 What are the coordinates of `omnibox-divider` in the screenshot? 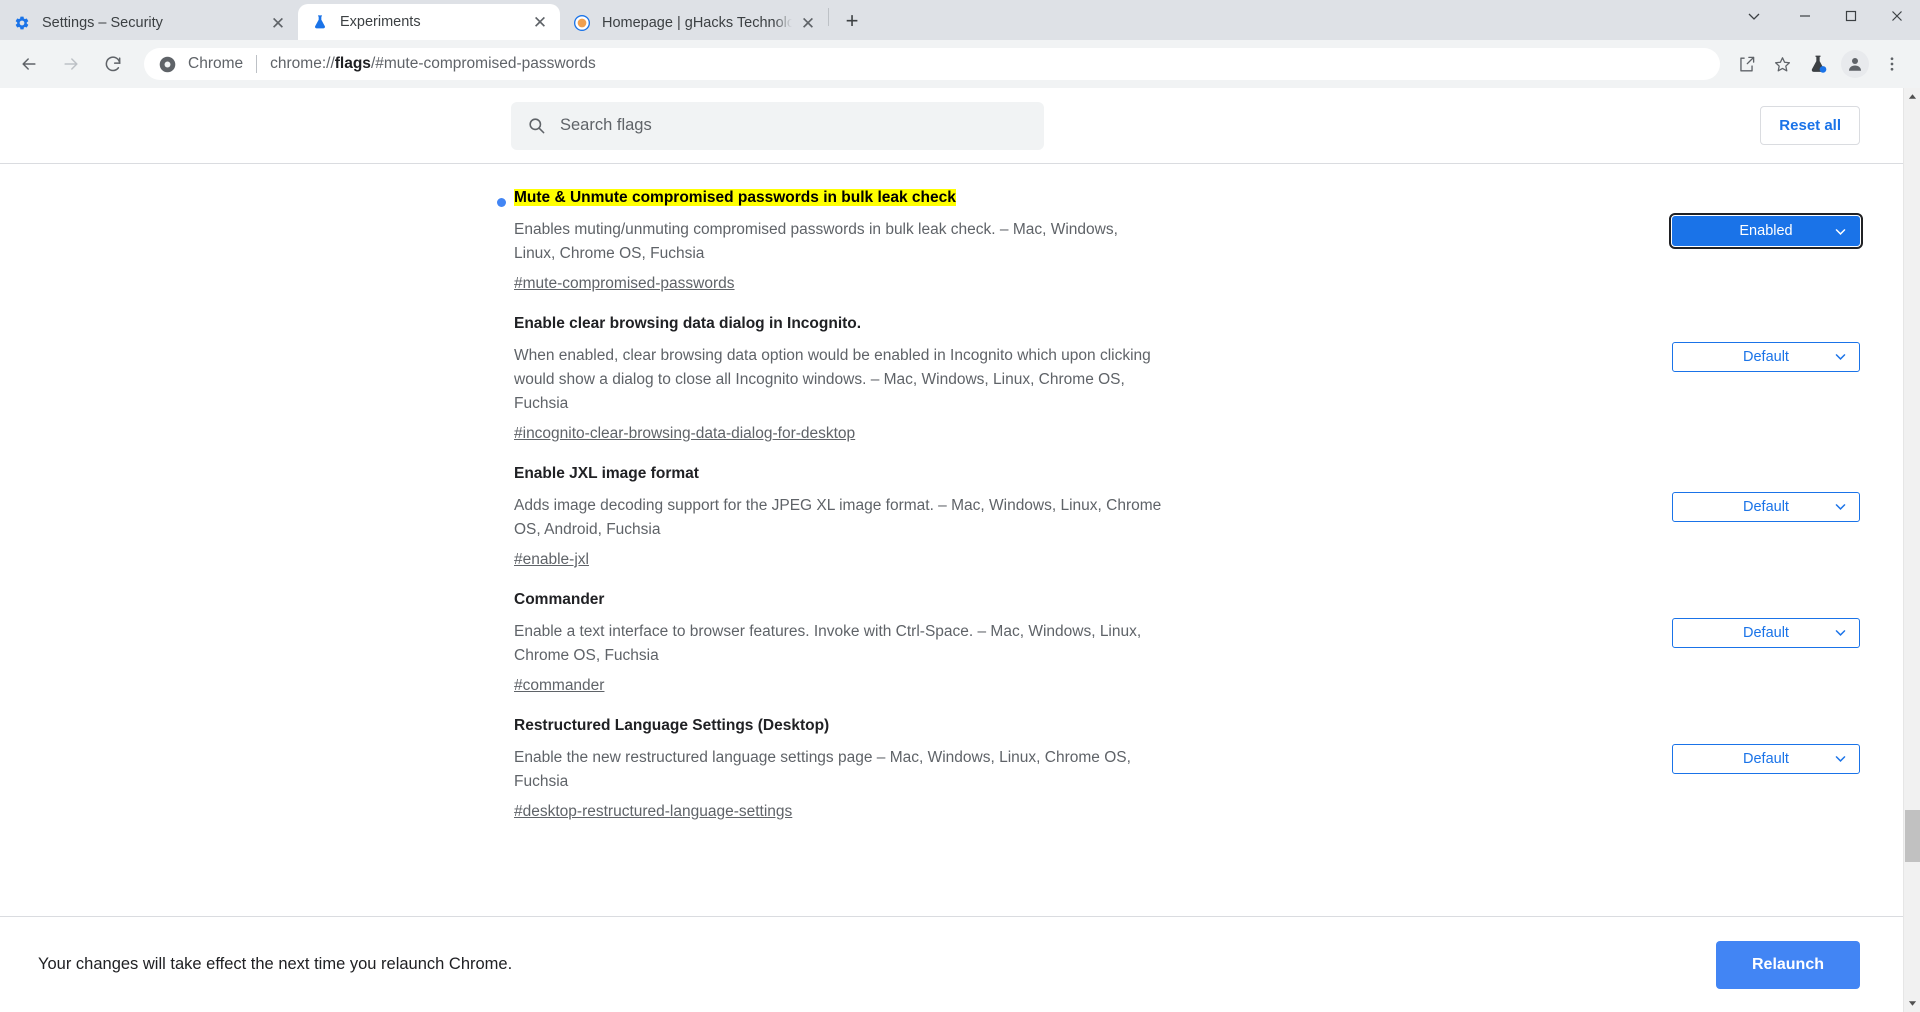 It's located at (257, 64).